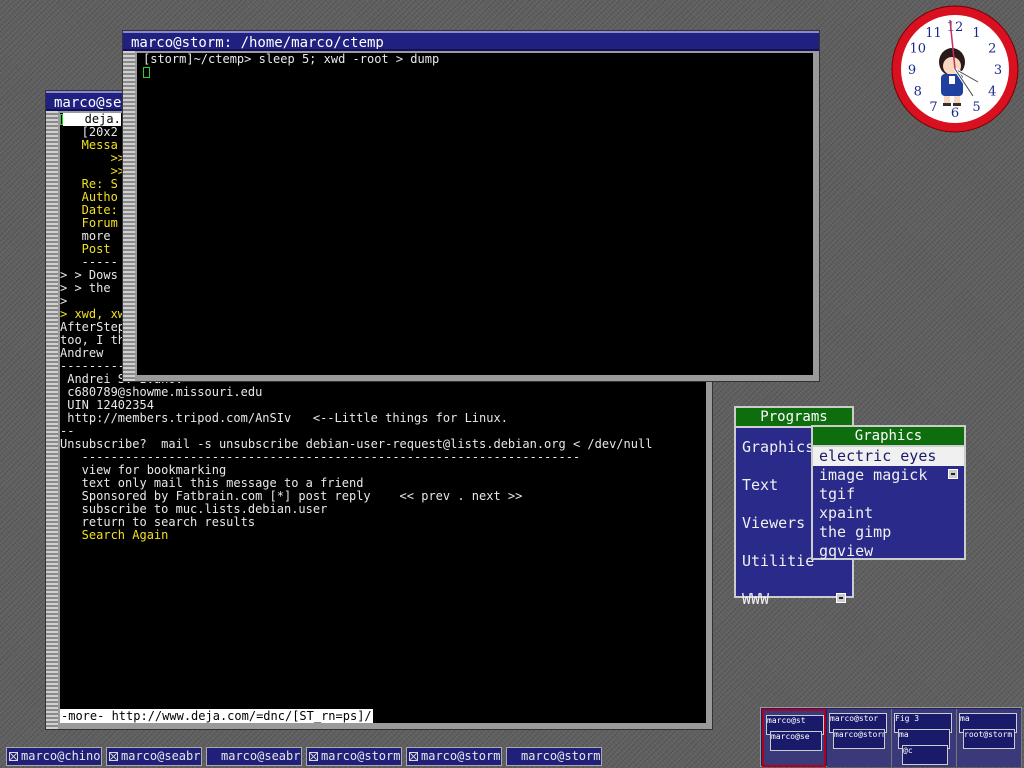 This screenshot has height=768, width=1024. What do you see at coordinates (89, 262) in the screenshot?
I see `terminal-line-text: -----` at bounding box center [89, 262].